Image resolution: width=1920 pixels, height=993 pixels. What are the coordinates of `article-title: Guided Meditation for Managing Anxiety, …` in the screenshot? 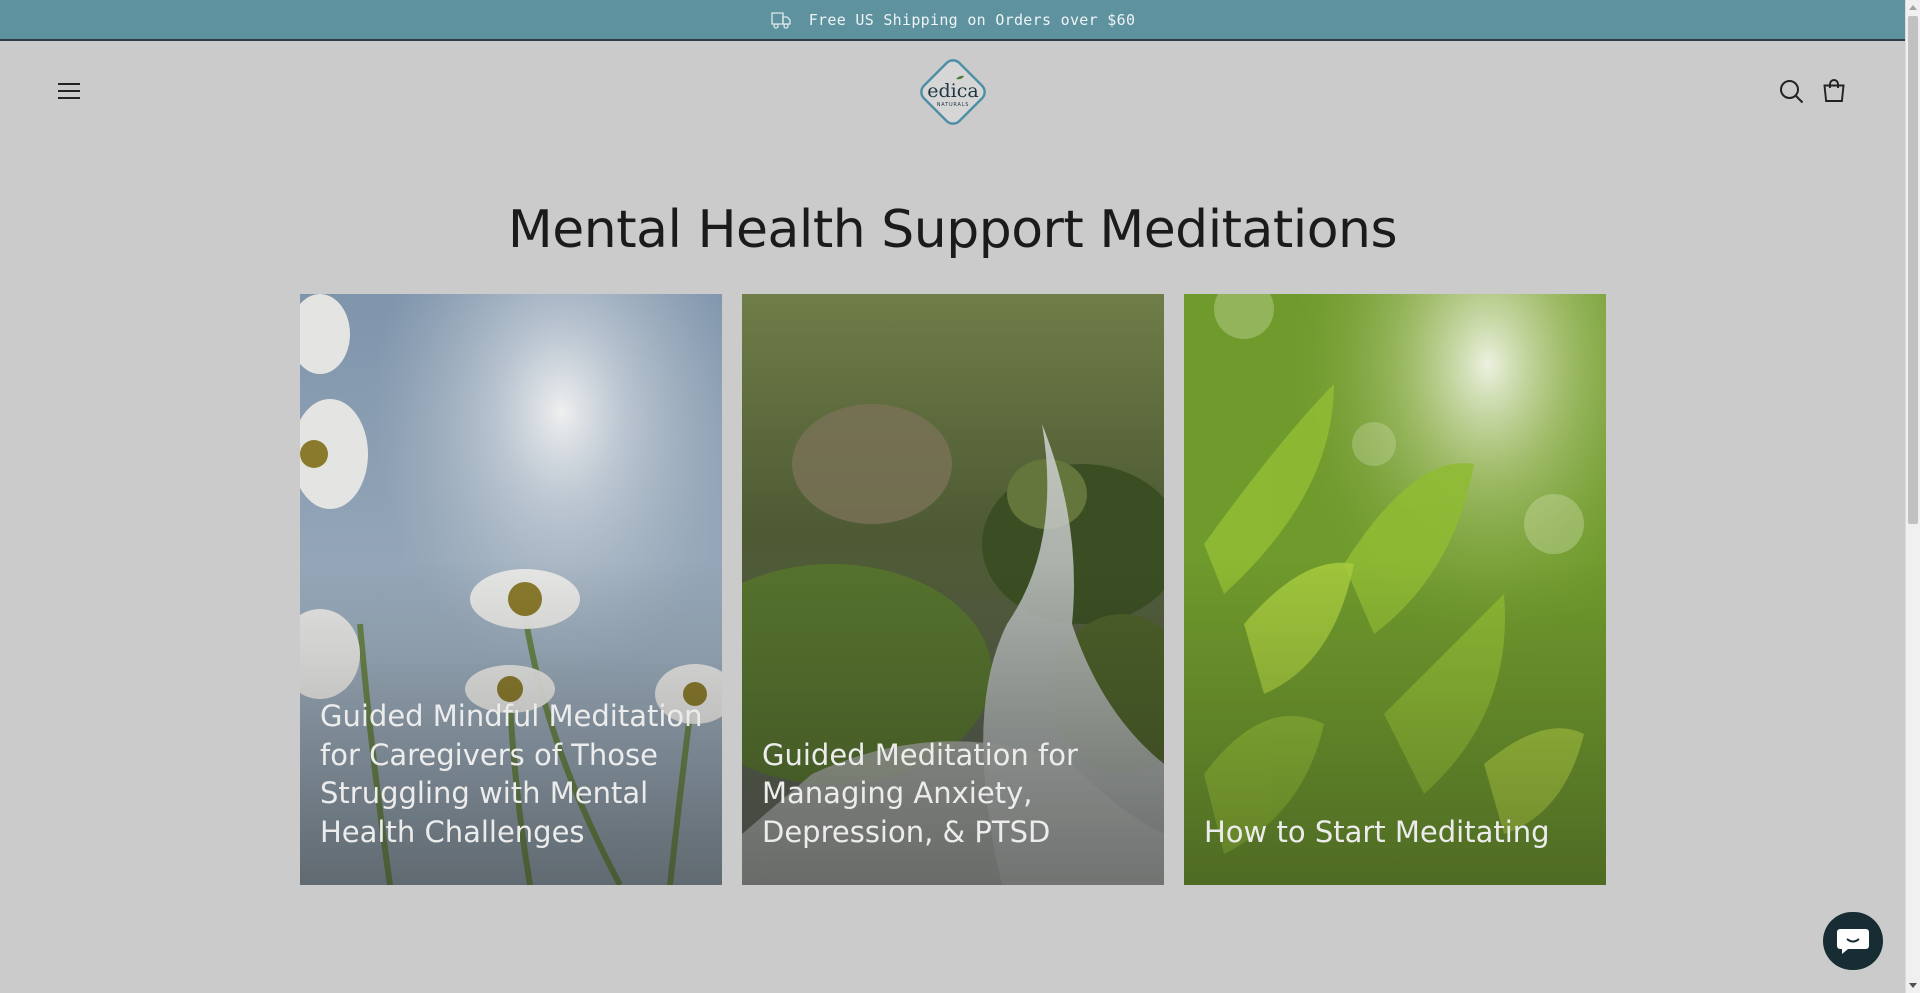 It's located at (954, 794).